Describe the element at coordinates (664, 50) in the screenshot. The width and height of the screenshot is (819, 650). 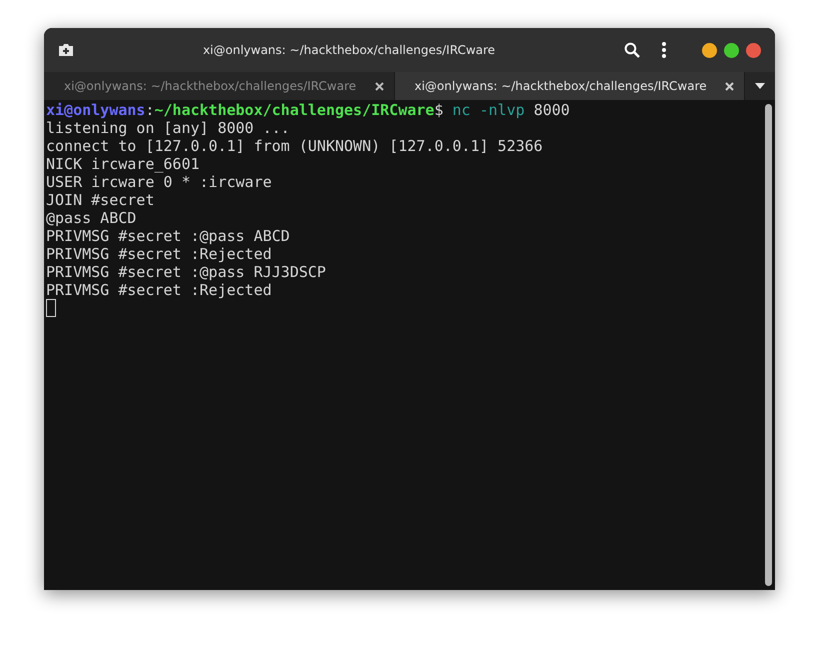
I see `menu-icon` at that location.